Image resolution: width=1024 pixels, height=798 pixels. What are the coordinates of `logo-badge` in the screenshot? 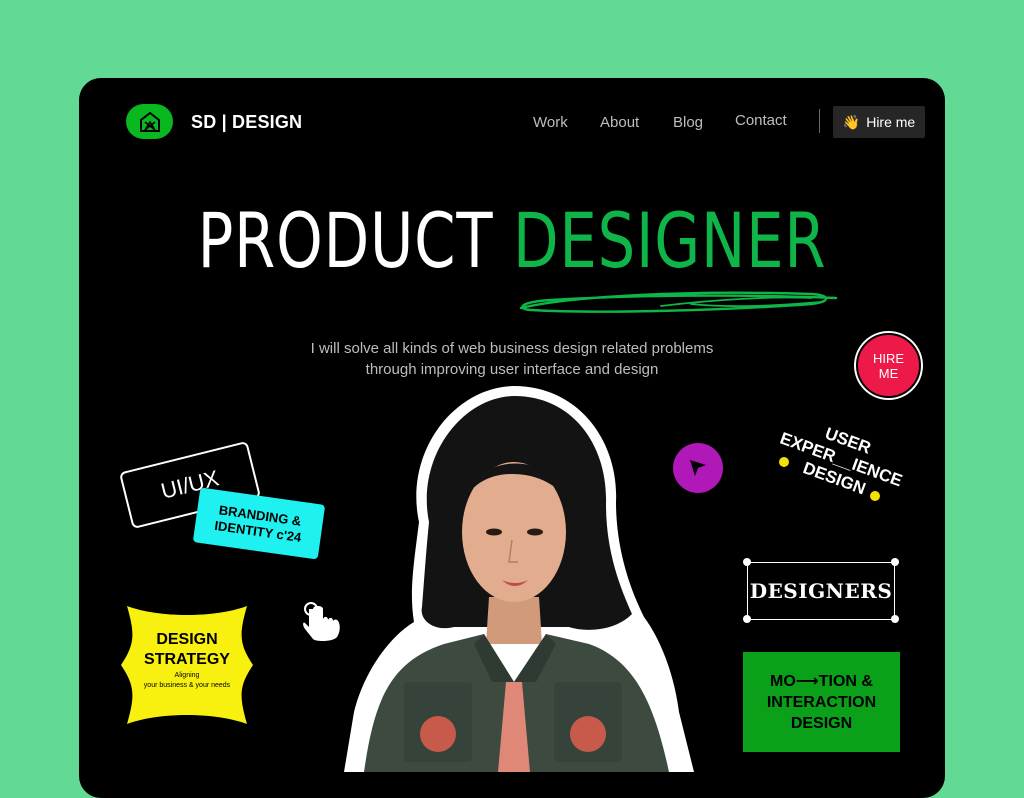 It's located at (149, 121).